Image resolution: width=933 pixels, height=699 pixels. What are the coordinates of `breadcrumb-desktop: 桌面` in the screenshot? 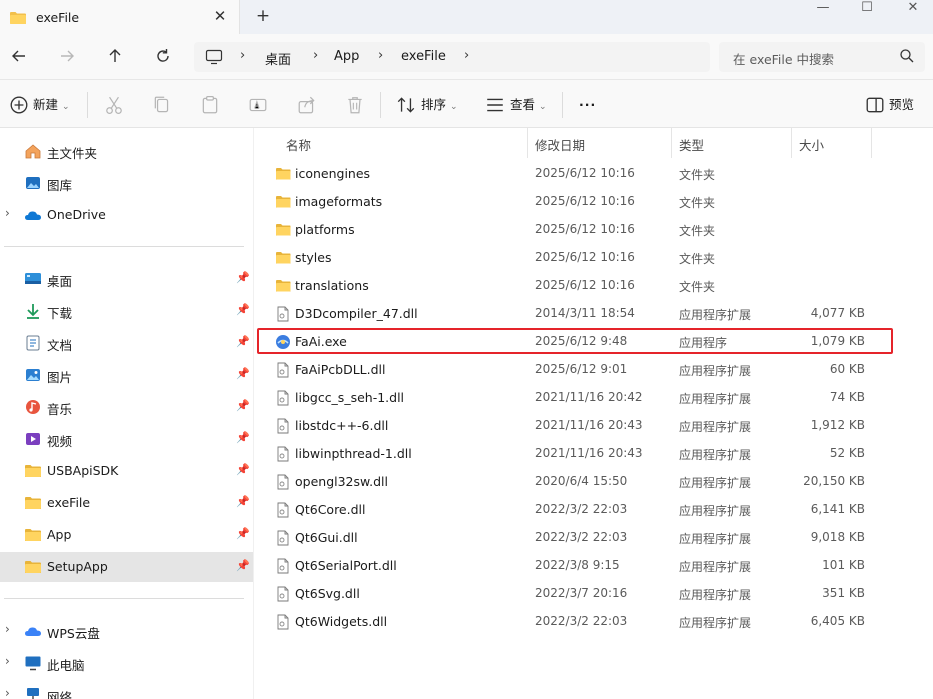 It's located at (278, 58).